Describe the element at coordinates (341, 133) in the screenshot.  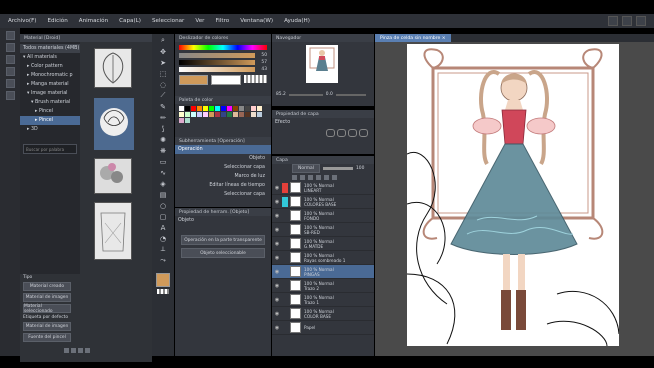
I see `layer-color-icon` at that location.